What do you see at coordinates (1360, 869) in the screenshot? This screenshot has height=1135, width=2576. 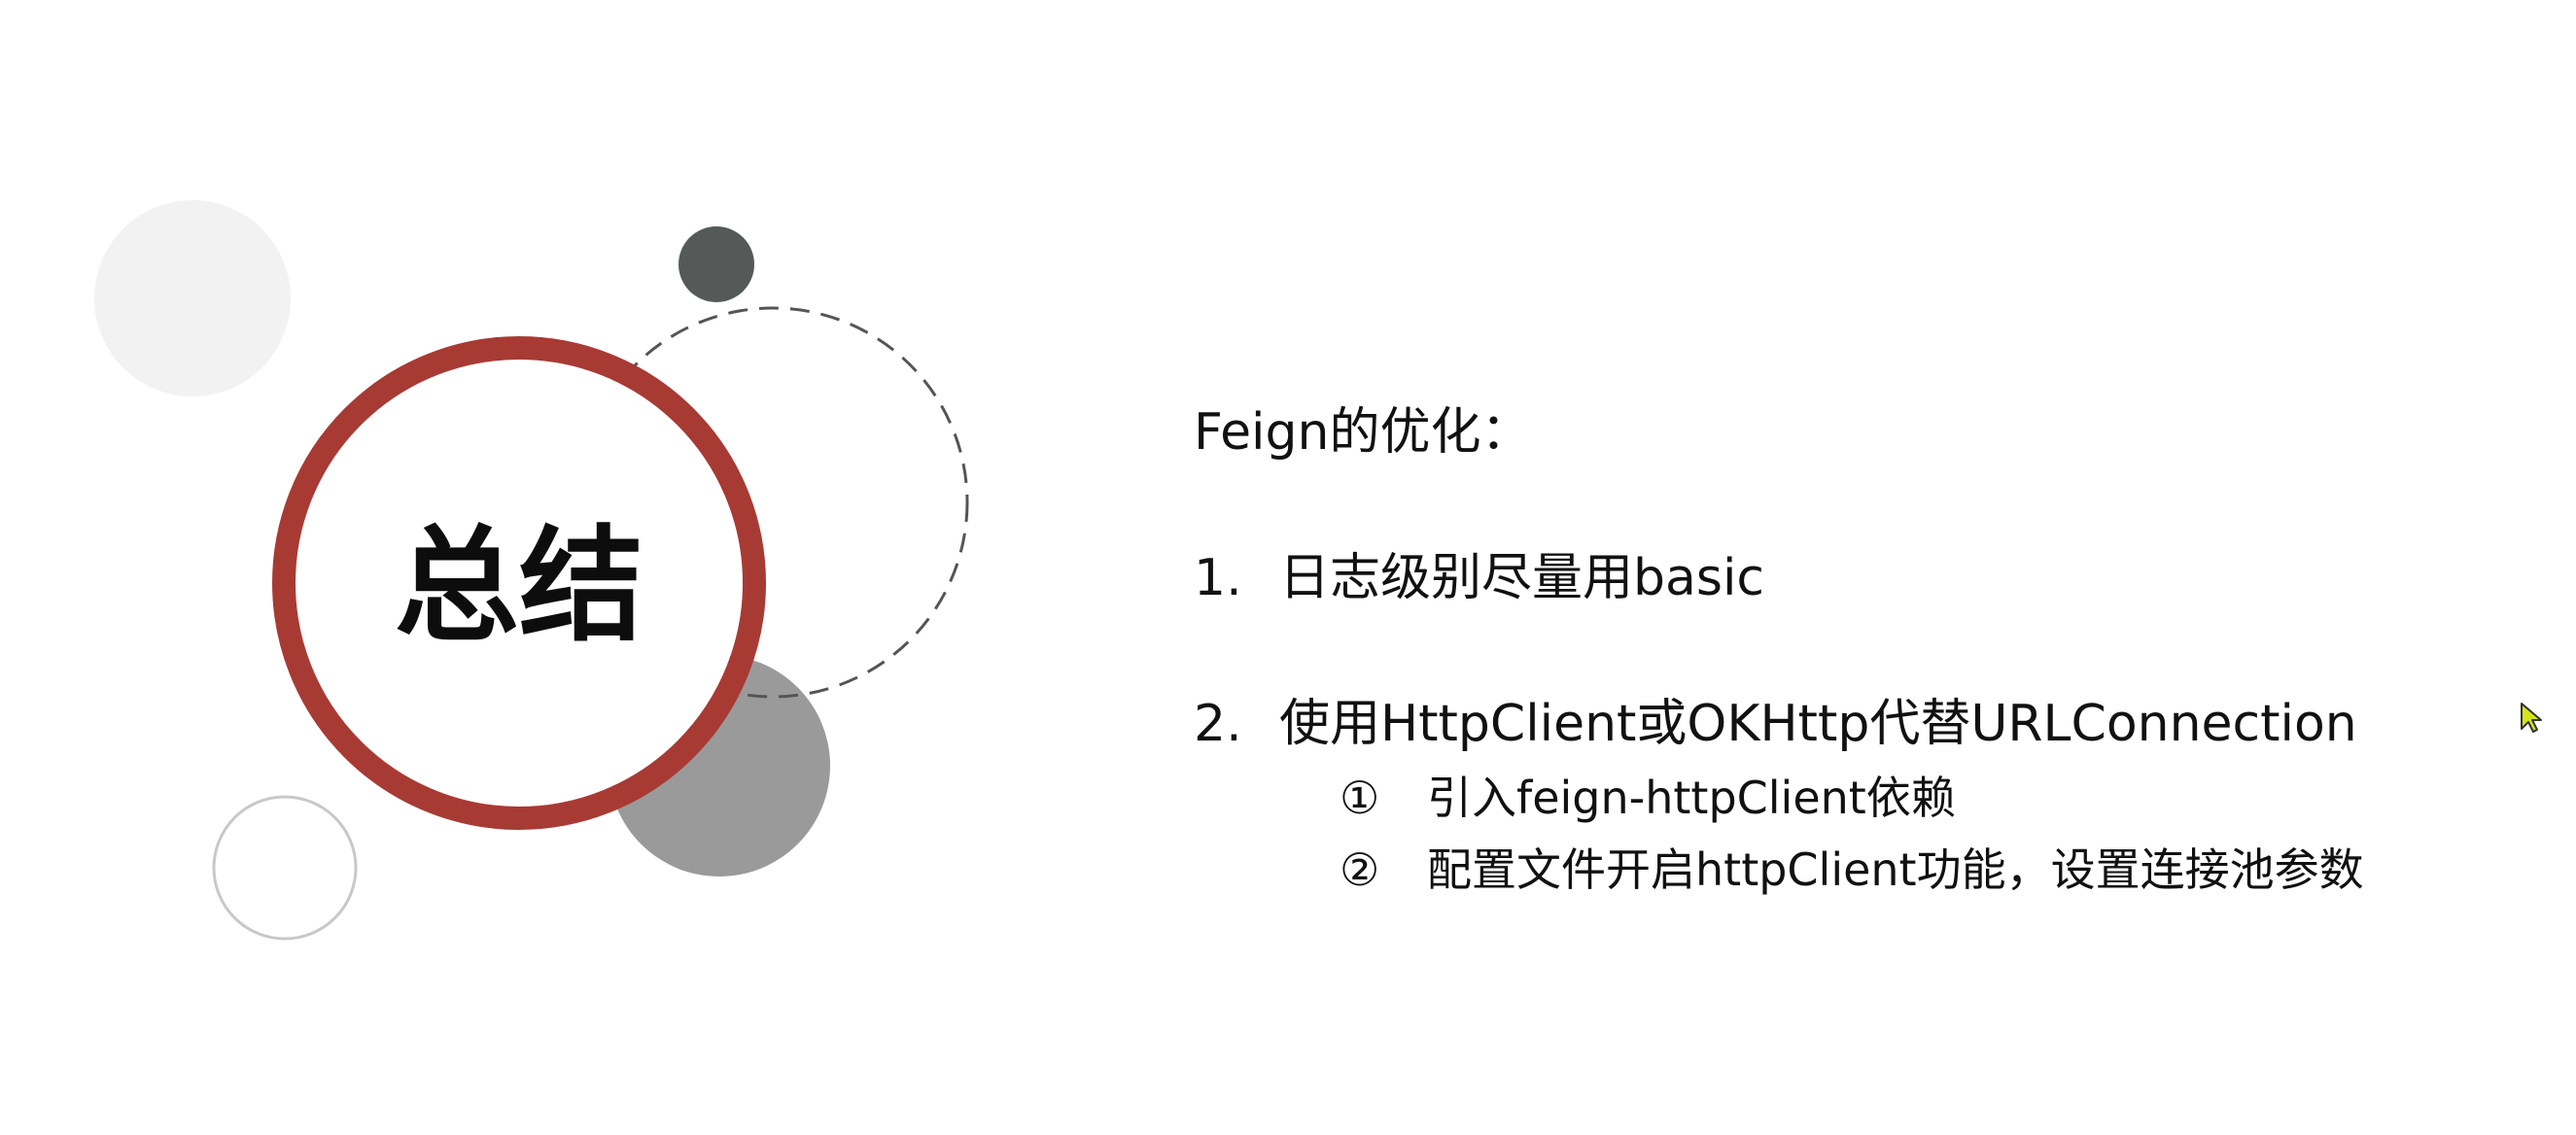 I see `sub-list-marker: ②` at bounding box center [1360, 869].